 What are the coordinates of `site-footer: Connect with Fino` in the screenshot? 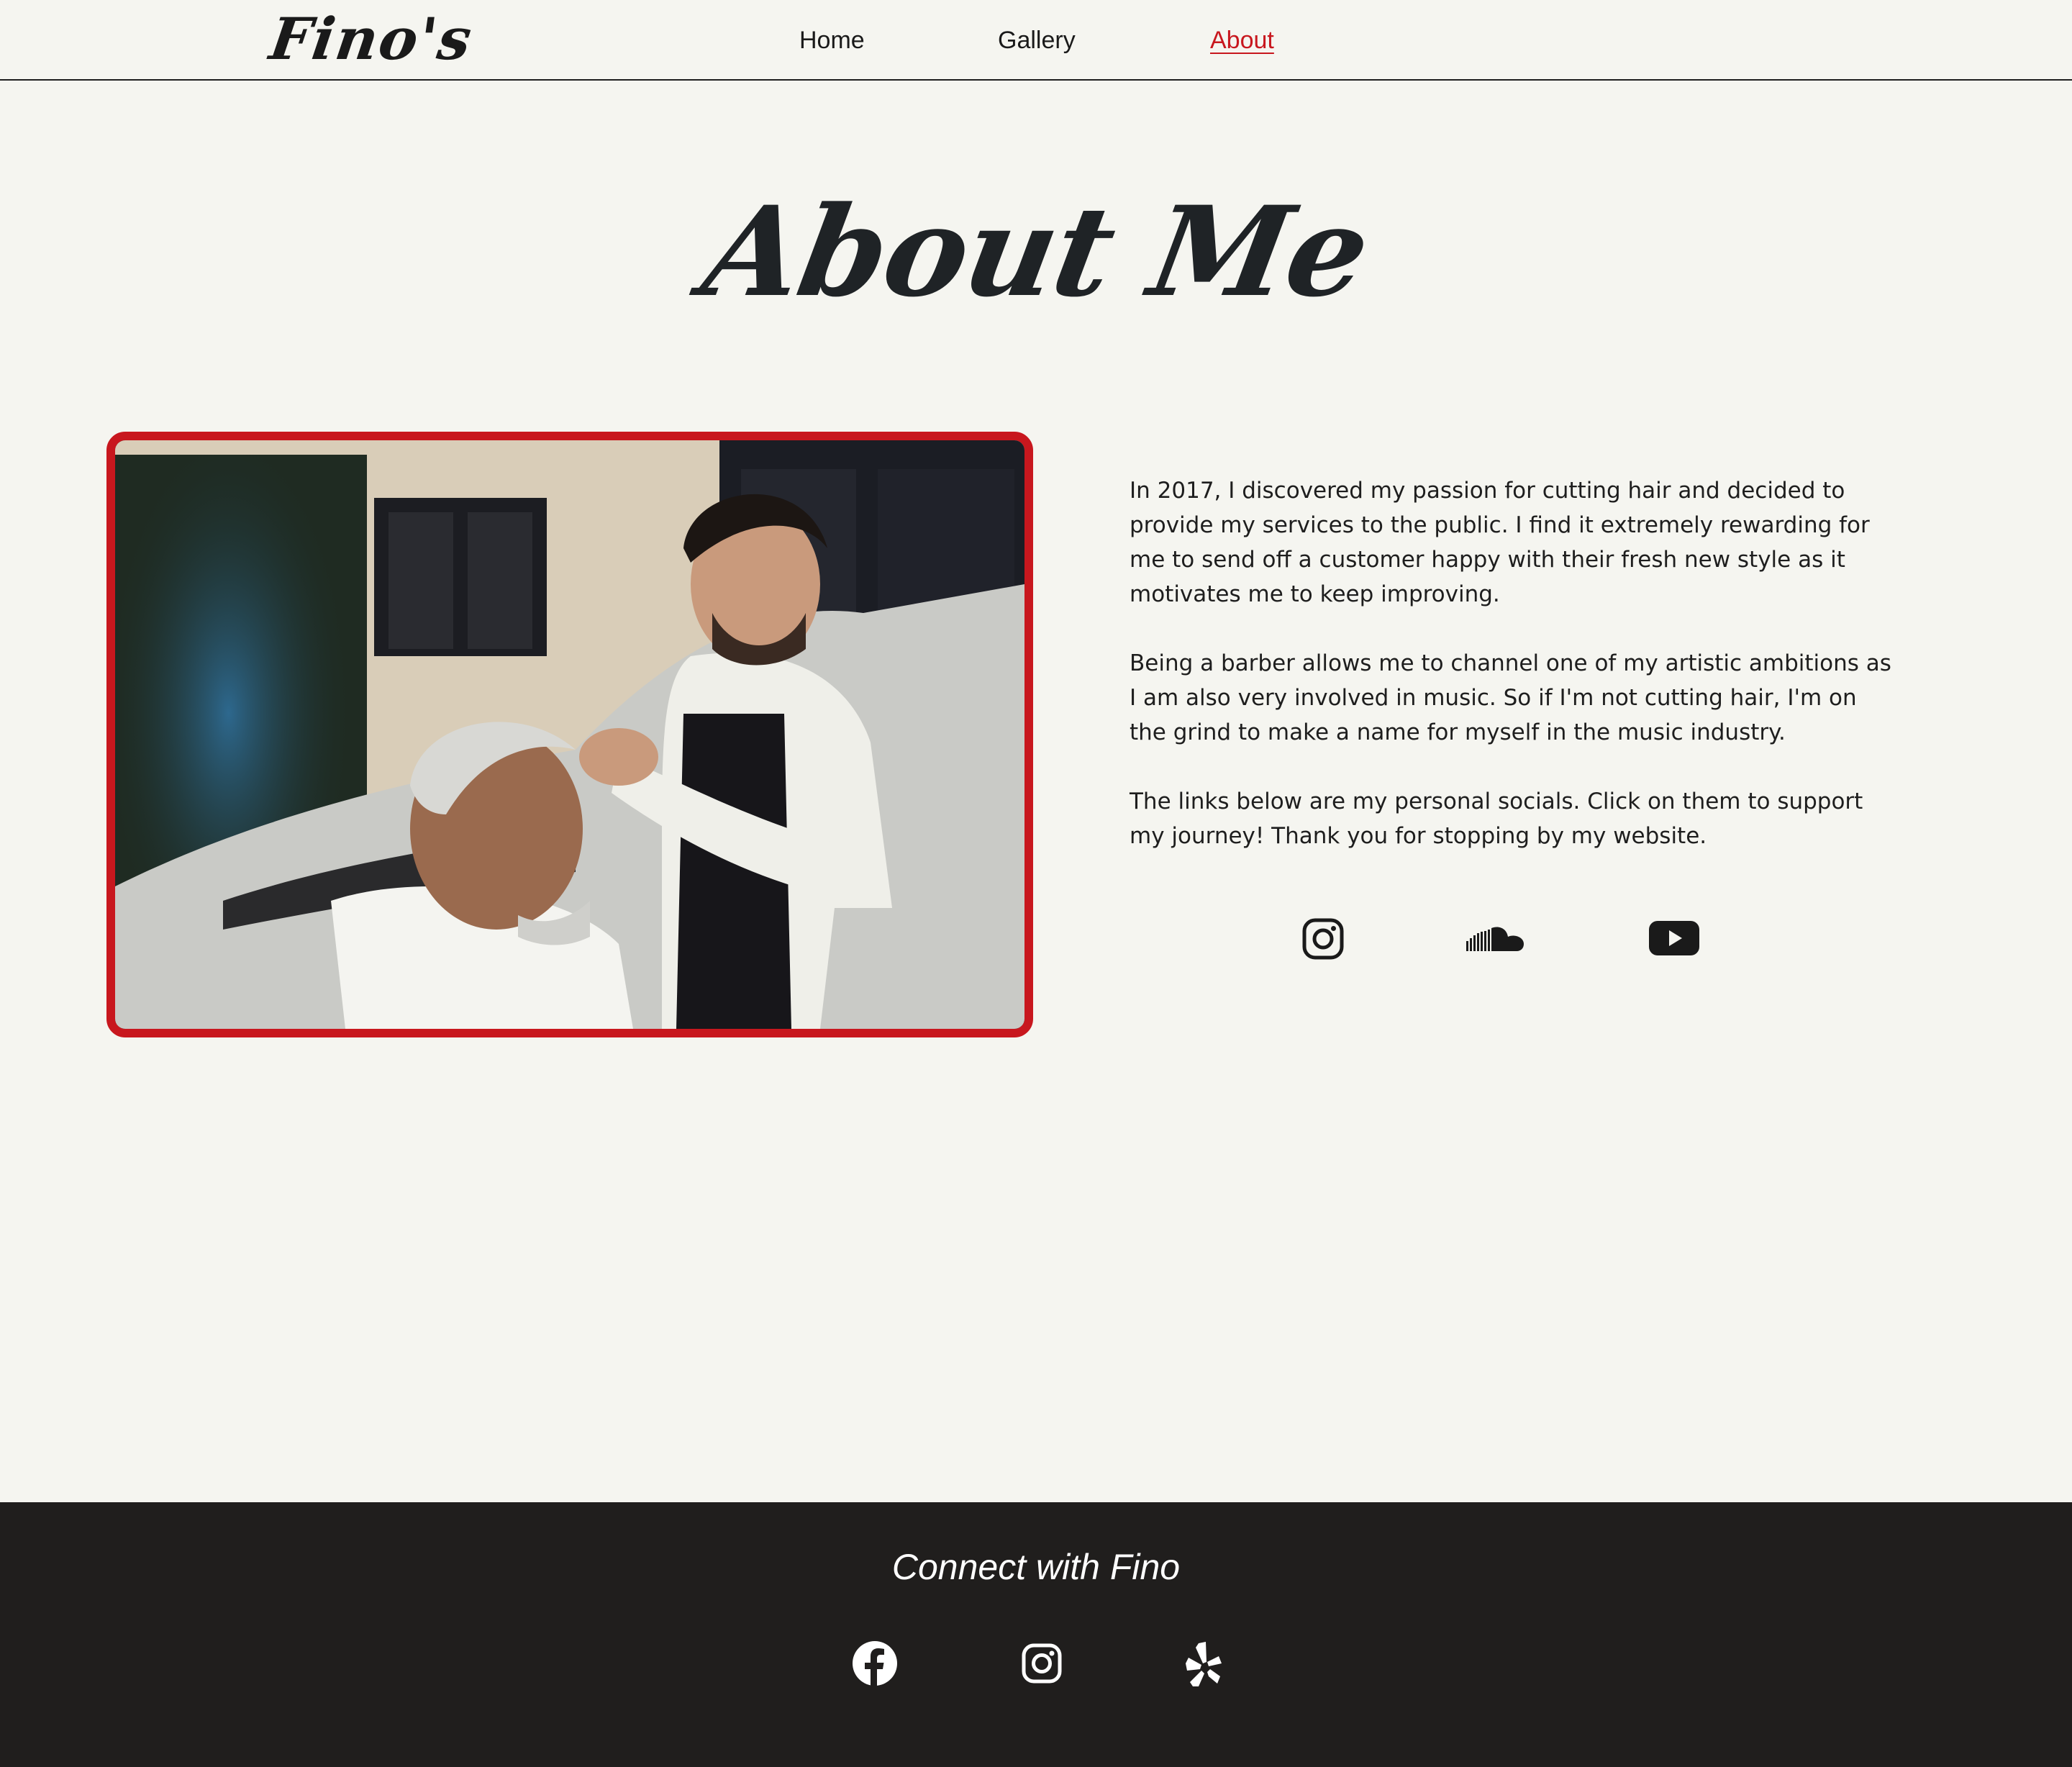 It's located at (1036, 1634).